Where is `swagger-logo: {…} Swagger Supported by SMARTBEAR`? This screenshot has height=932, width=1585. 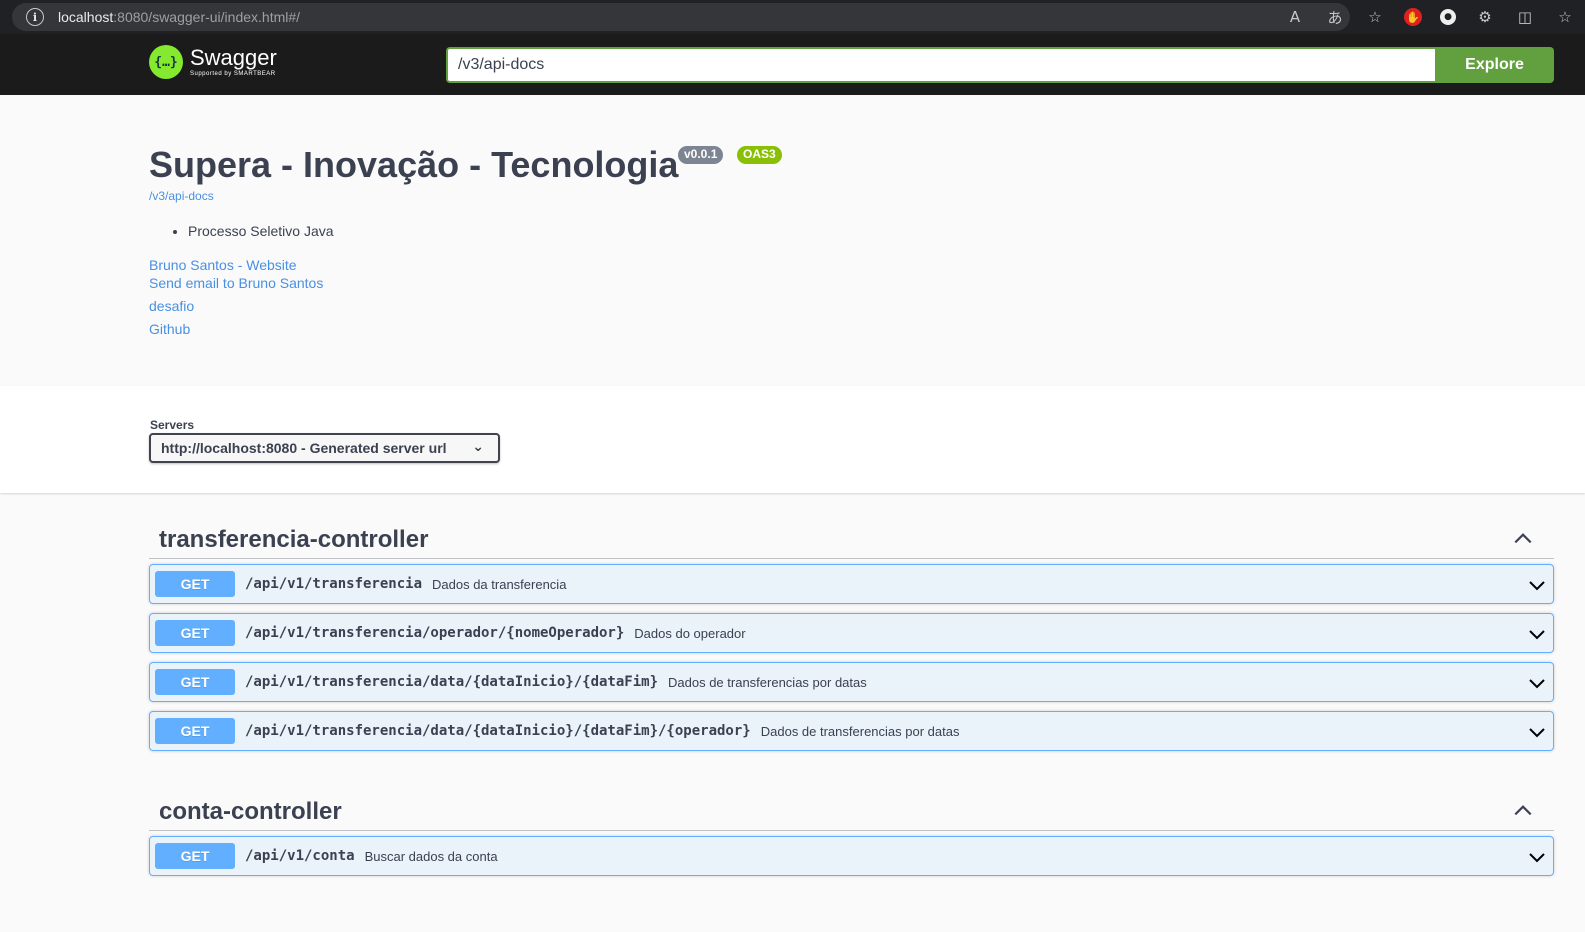
swagger-logo: {…} Swagger Supported by SMARTBEAR is located at coordinates (213, 62).